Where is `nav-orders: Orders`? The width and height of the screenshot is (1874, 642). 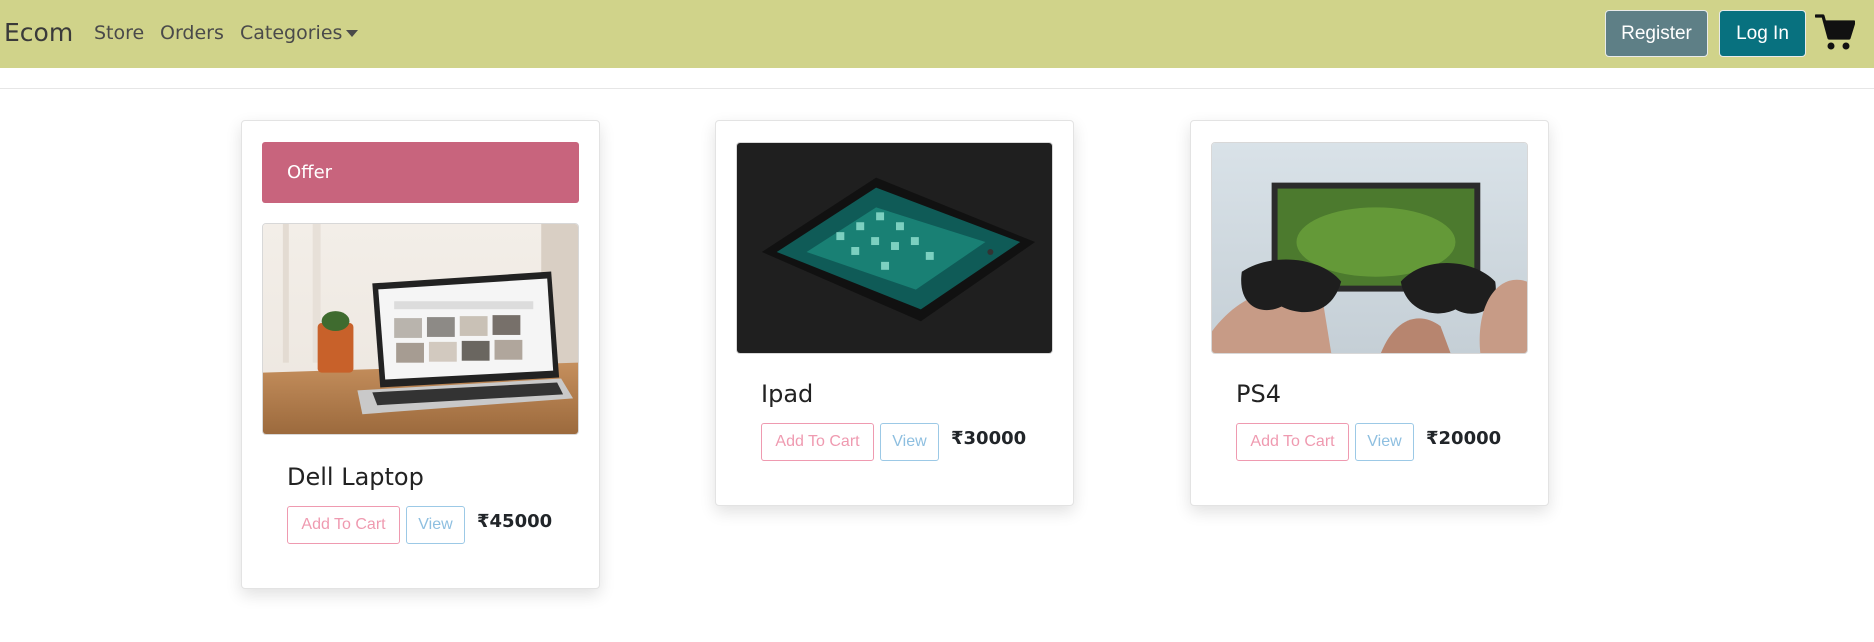
nav-orders: Orders is located at coordinates (192, 33).